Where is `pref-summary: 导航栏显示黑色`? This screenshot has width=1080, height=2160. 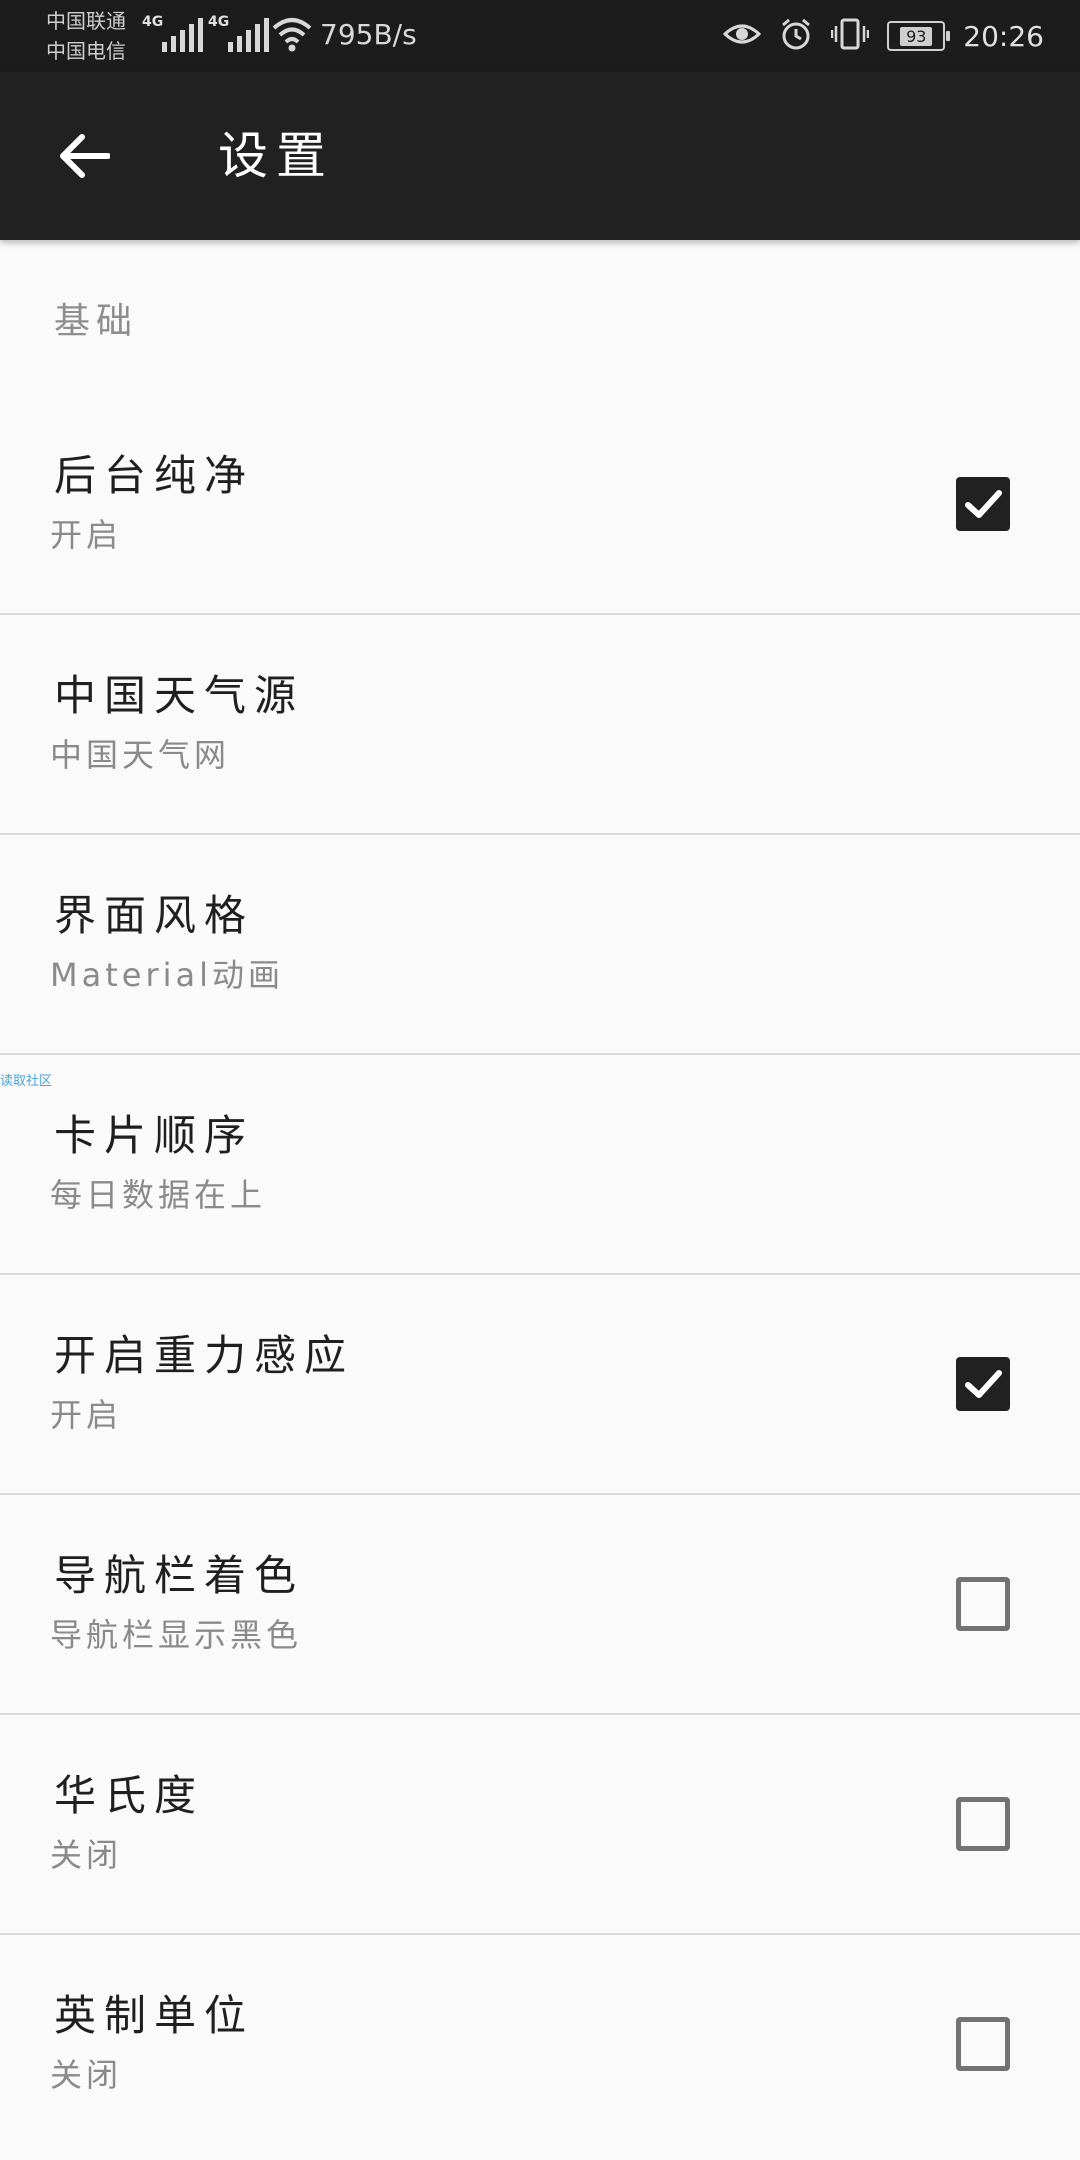
pref-summary: 导航栏显示黑色 is located at coordinates (176, 1635).